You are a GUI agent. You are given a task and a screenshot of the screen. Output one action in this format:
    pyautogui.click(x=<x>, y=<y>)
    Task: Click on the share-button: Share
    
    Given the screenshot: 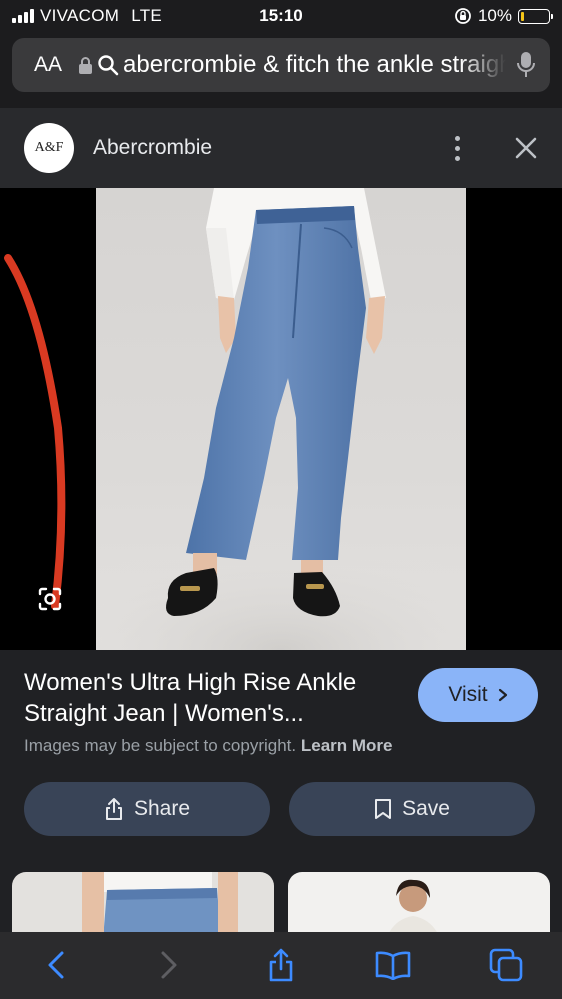 What is the action you would take?
    pyautogui.click(x=147, y=809)
    